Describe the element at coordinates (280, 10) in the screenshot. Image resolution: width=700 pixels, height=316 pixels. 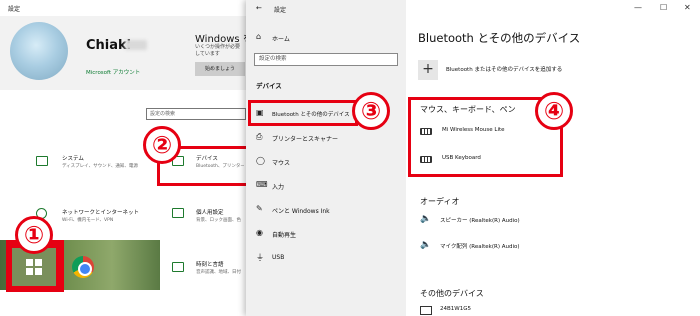
I see `front-window-title: 設定` at that location.